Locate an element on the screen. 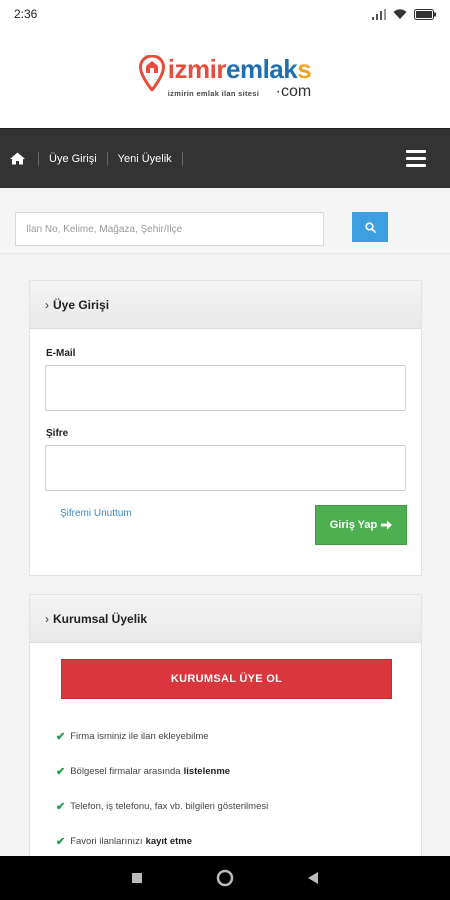 The height and width of the screenshot is (900, 450). email-field is located at coordinates (225, 388).